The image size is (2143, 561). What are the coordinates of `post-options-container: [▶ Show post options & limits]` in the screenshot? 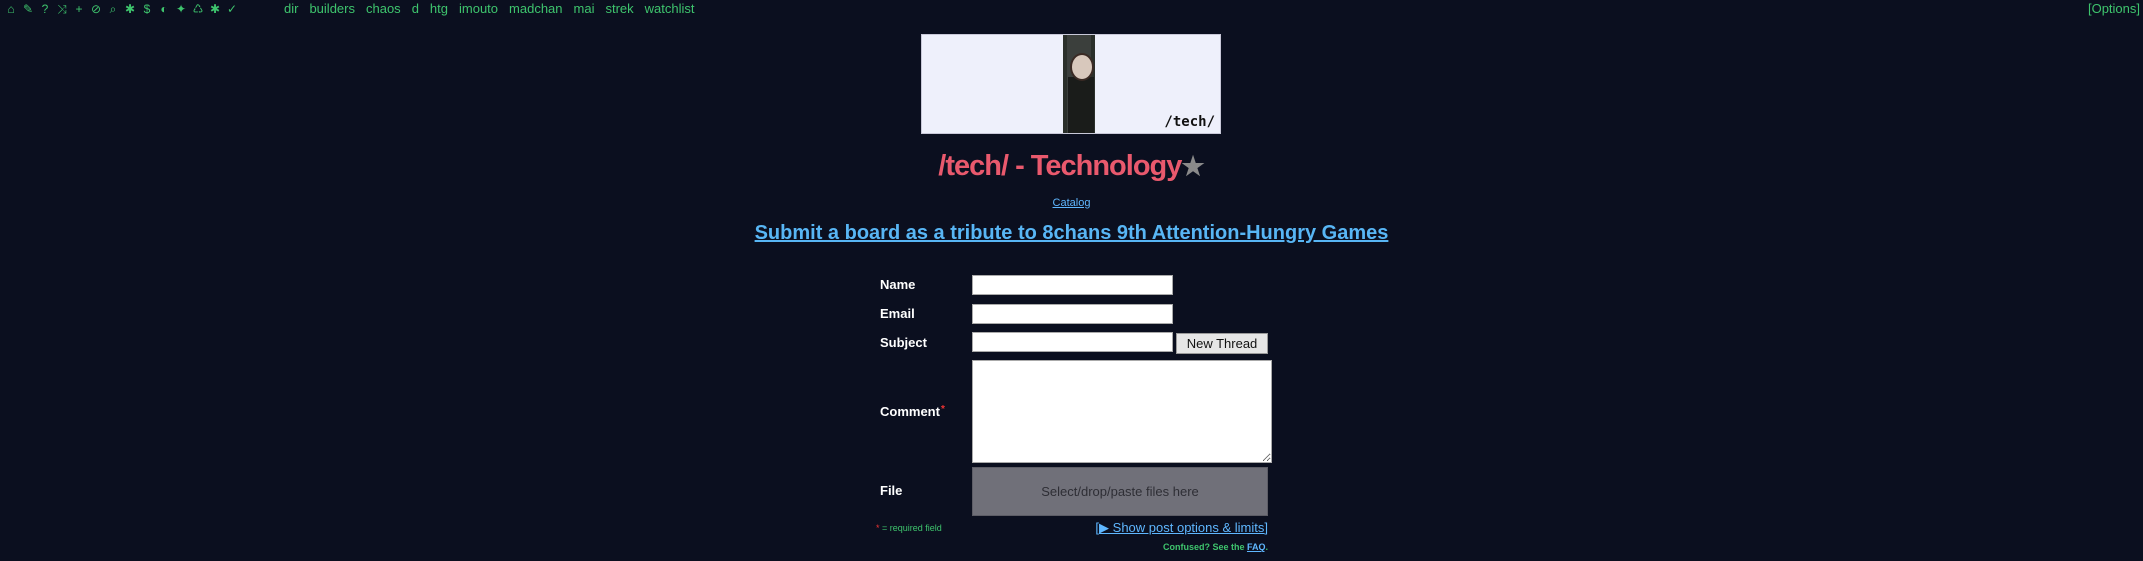 It's located at (1179, 528).